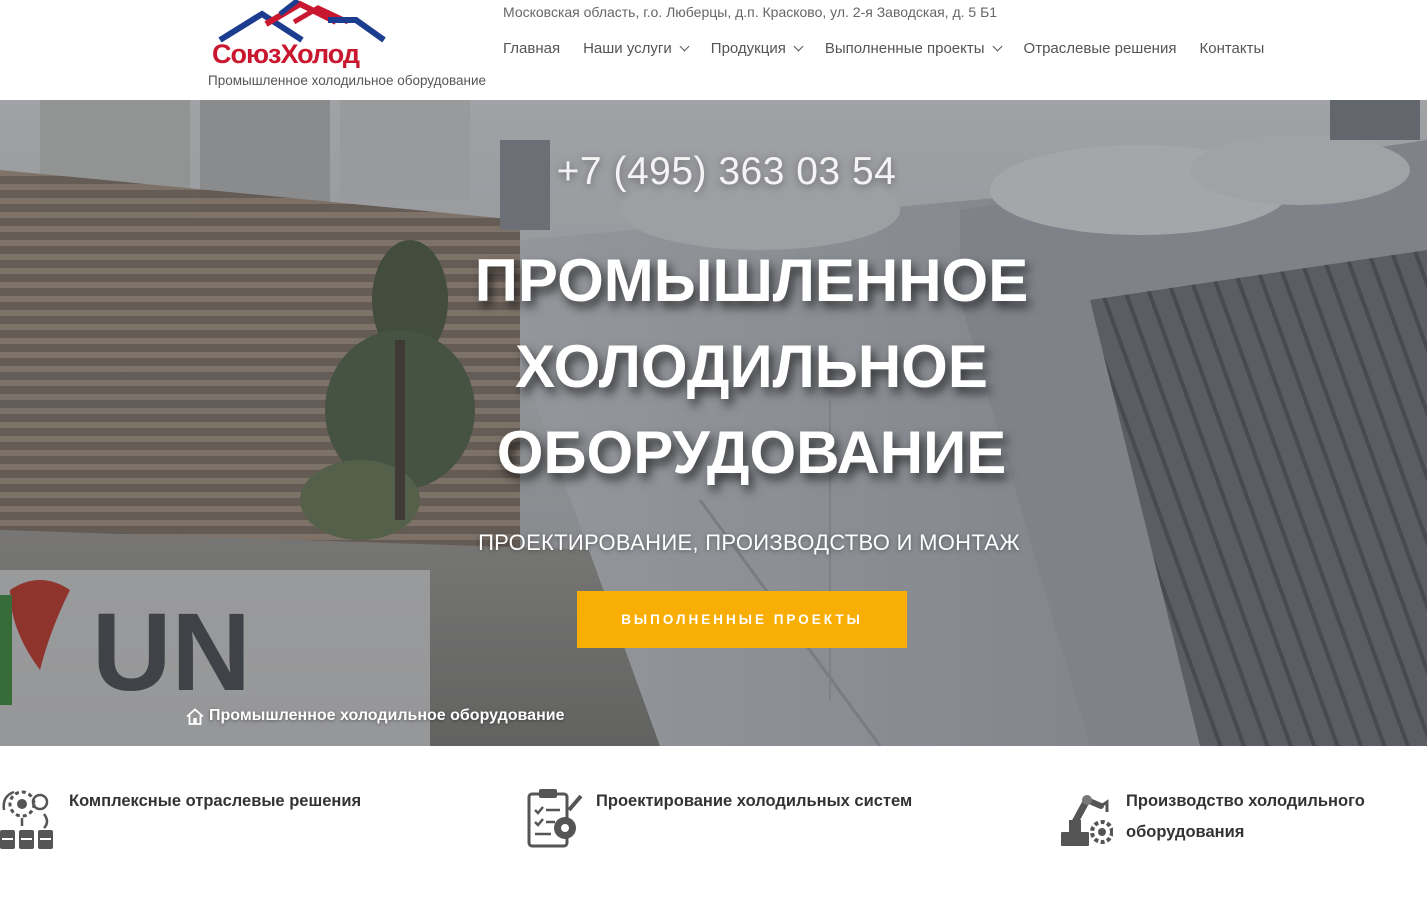  I want to click on feature-title: Проектирование холодильных систем, so click(754, 818).